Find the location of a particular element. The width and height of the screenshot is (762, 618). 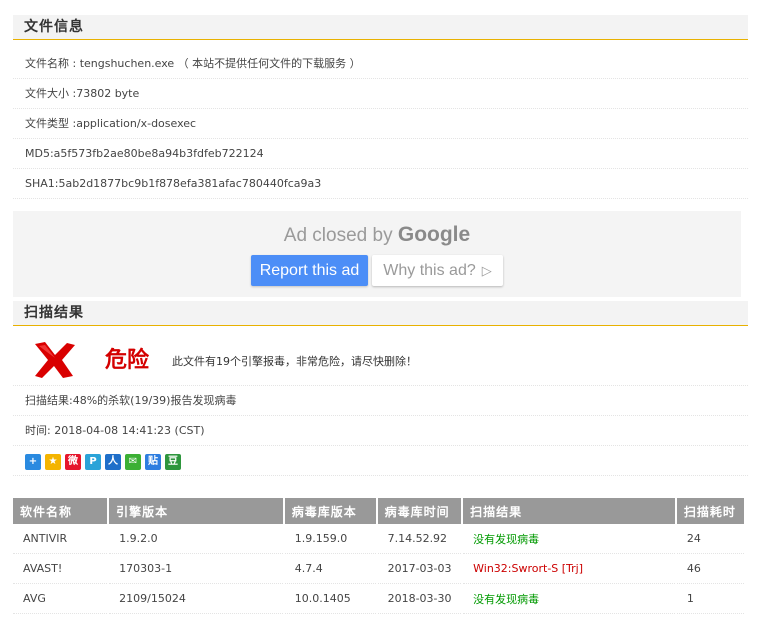

danger-row: 危险 此文件有19个引擎报毒，非常危险，请尽快删除！ is located at coordinates (380, 360).